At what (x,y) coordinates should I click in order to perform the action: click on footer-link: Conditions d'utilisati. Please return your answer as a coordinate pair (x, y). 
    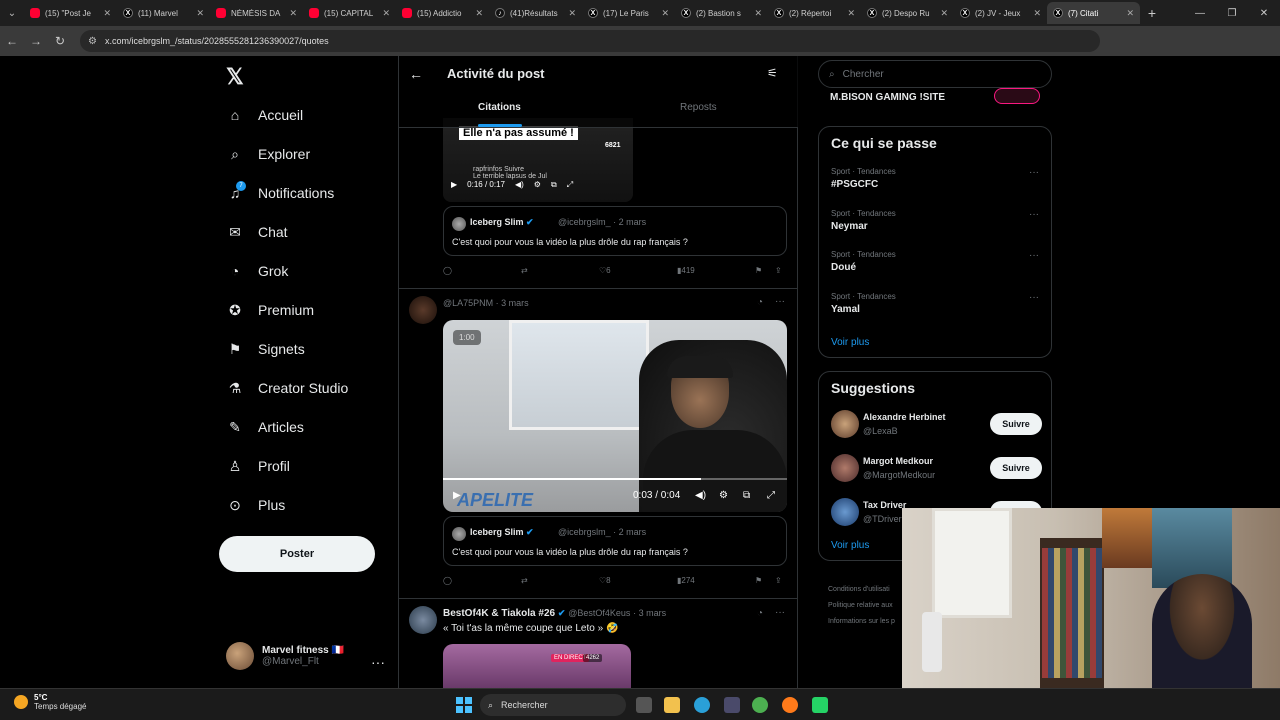
    Looking at the image, I should click on (861, 590).